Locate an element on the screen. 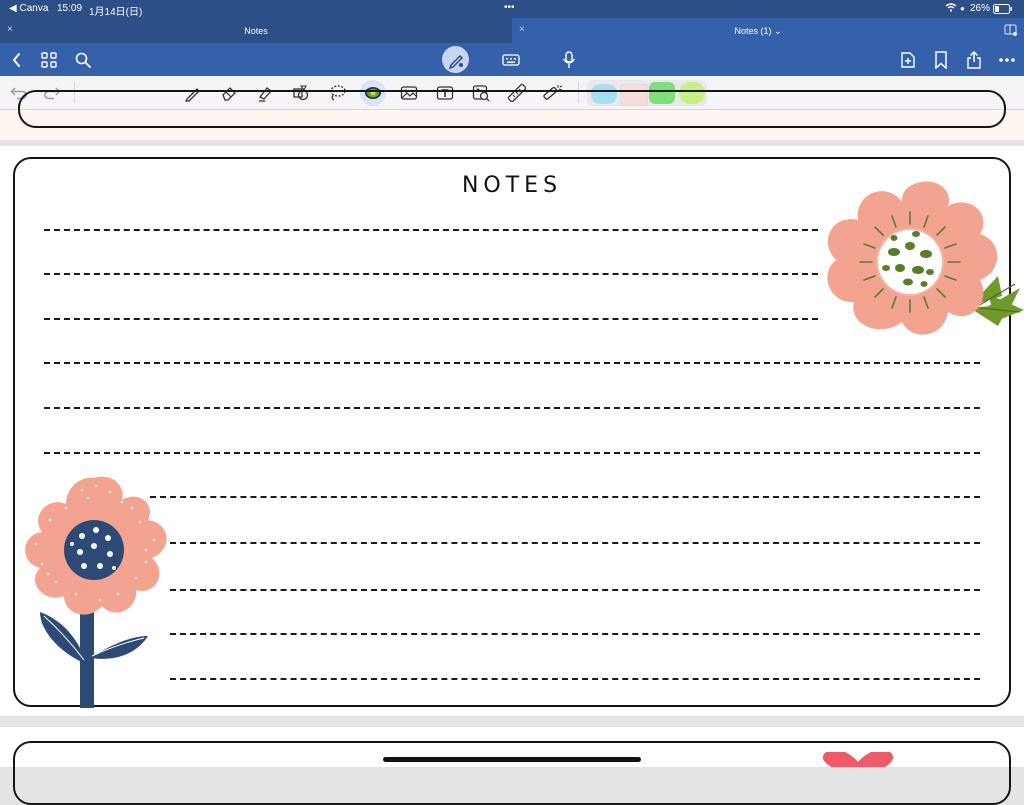 The height and width of the screenshot is (805, 1024). pen-icon is located at coordinates (455, 59).